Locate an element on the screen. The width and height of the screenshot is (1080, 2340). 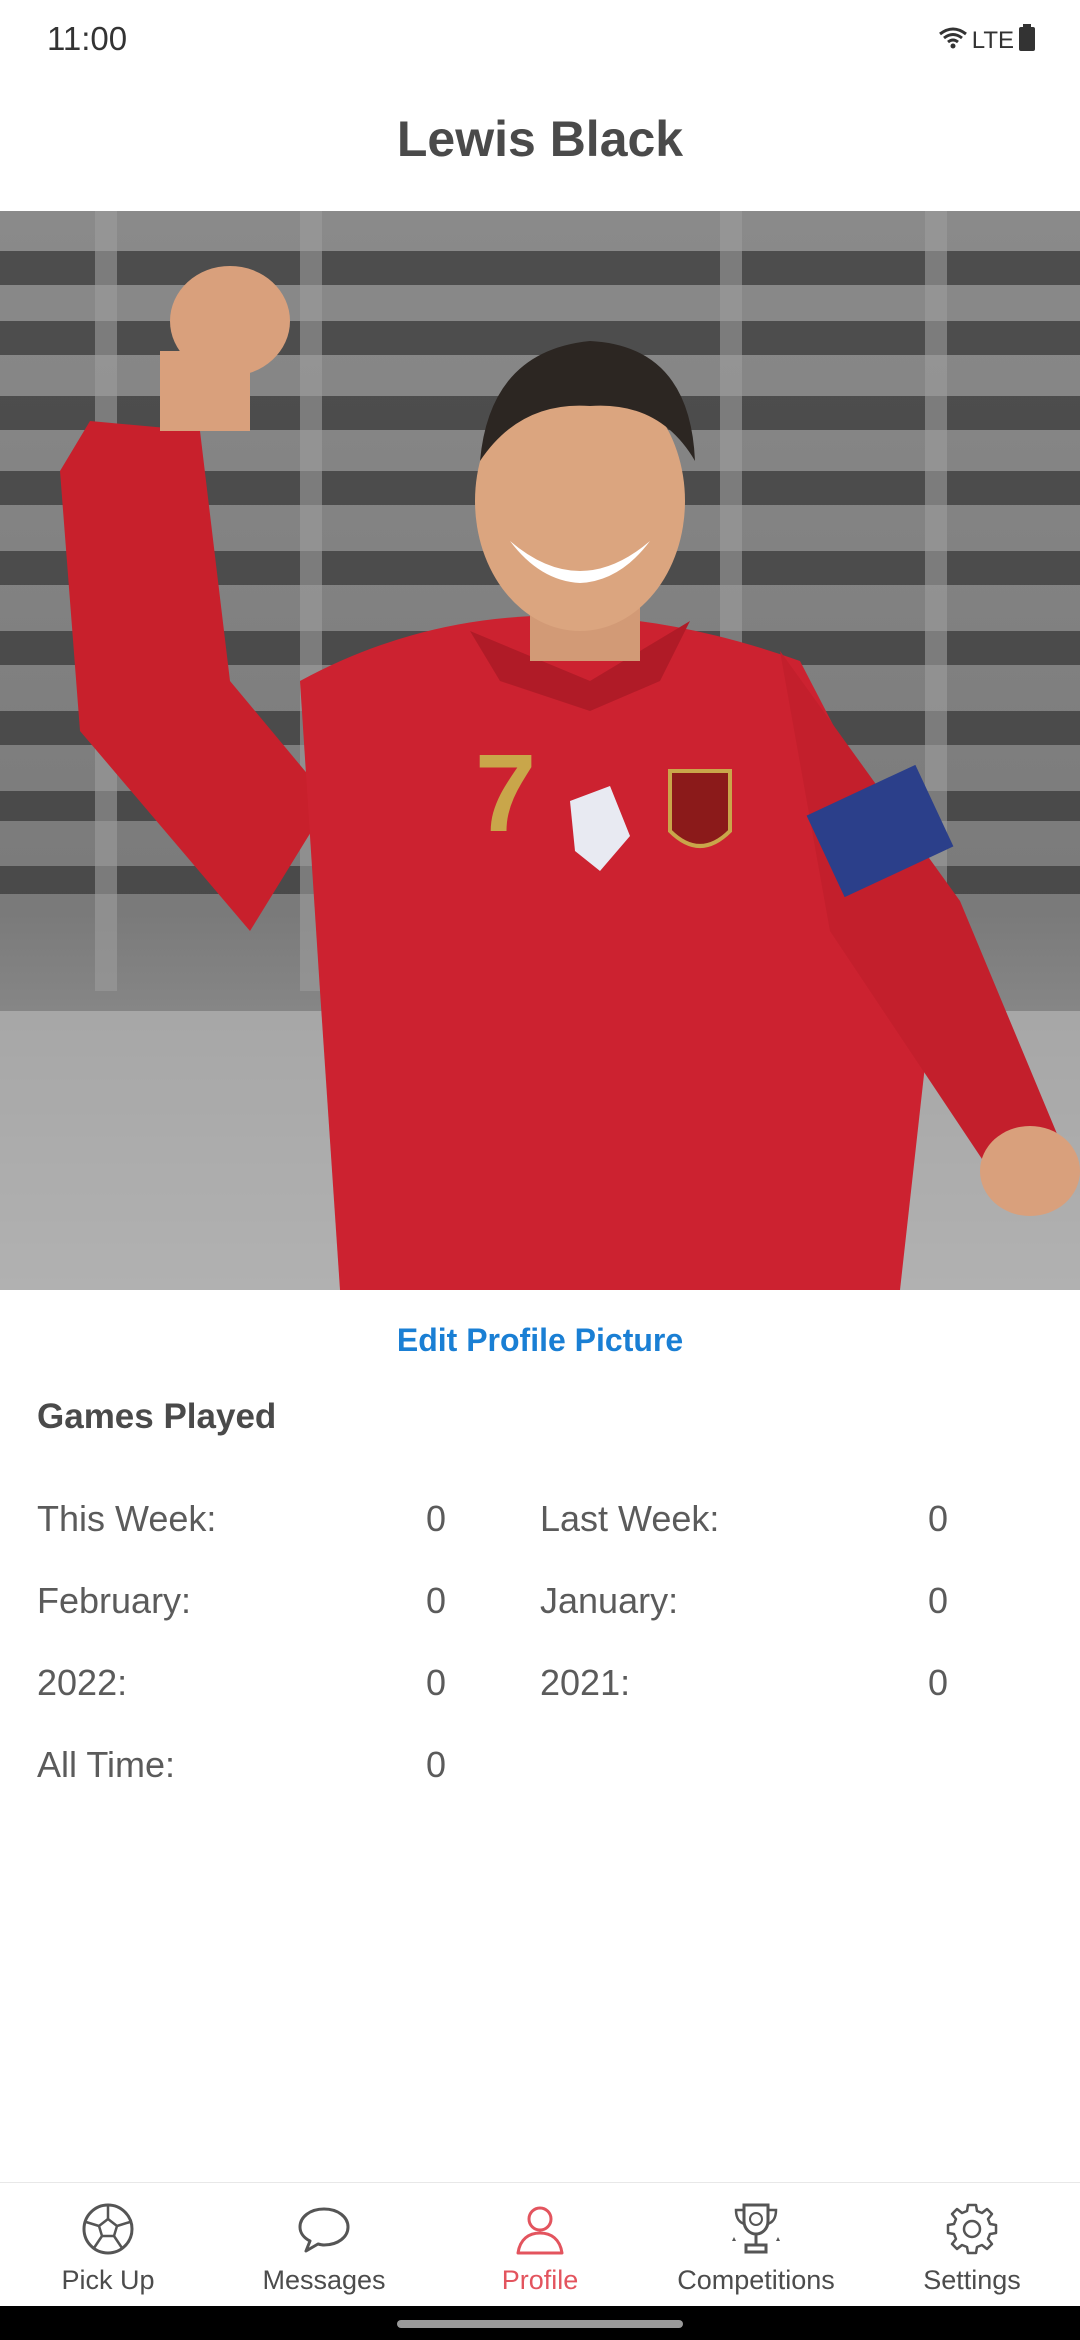
nav-item-settings: Settings is located at coordinates (972, 2245).